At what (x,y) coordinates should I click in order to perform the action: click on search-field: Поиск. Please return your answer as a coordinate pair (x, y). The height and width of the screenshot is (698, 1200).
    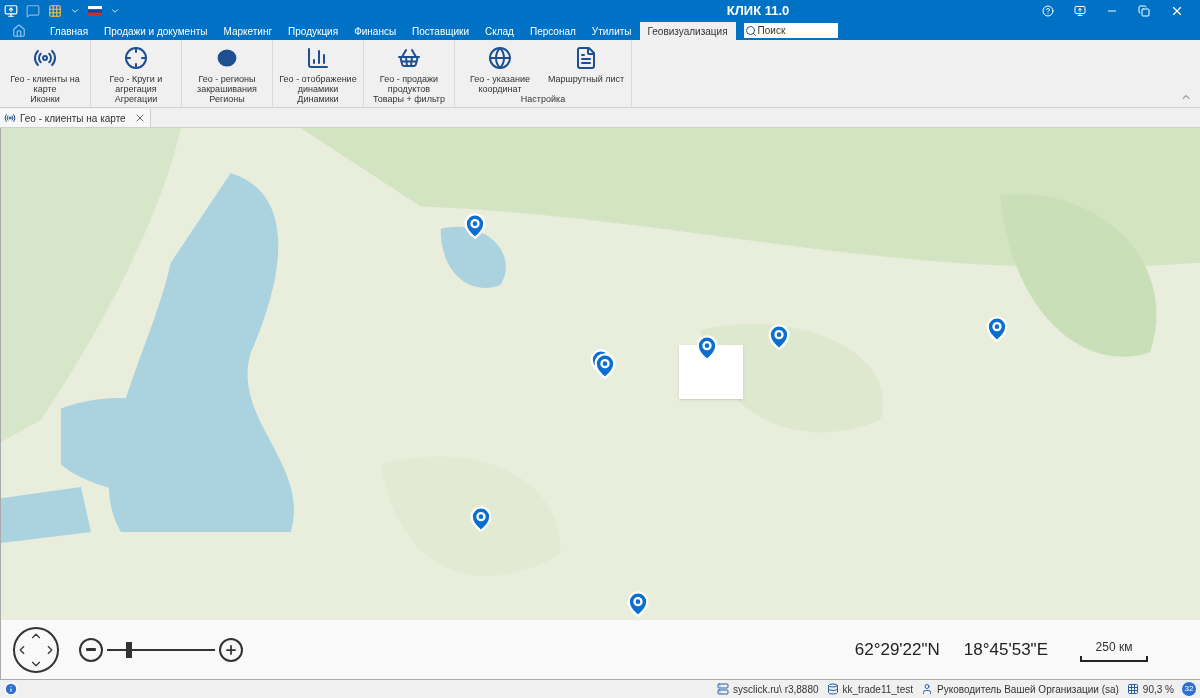
    Looking at the image, I should click on (790, 30).